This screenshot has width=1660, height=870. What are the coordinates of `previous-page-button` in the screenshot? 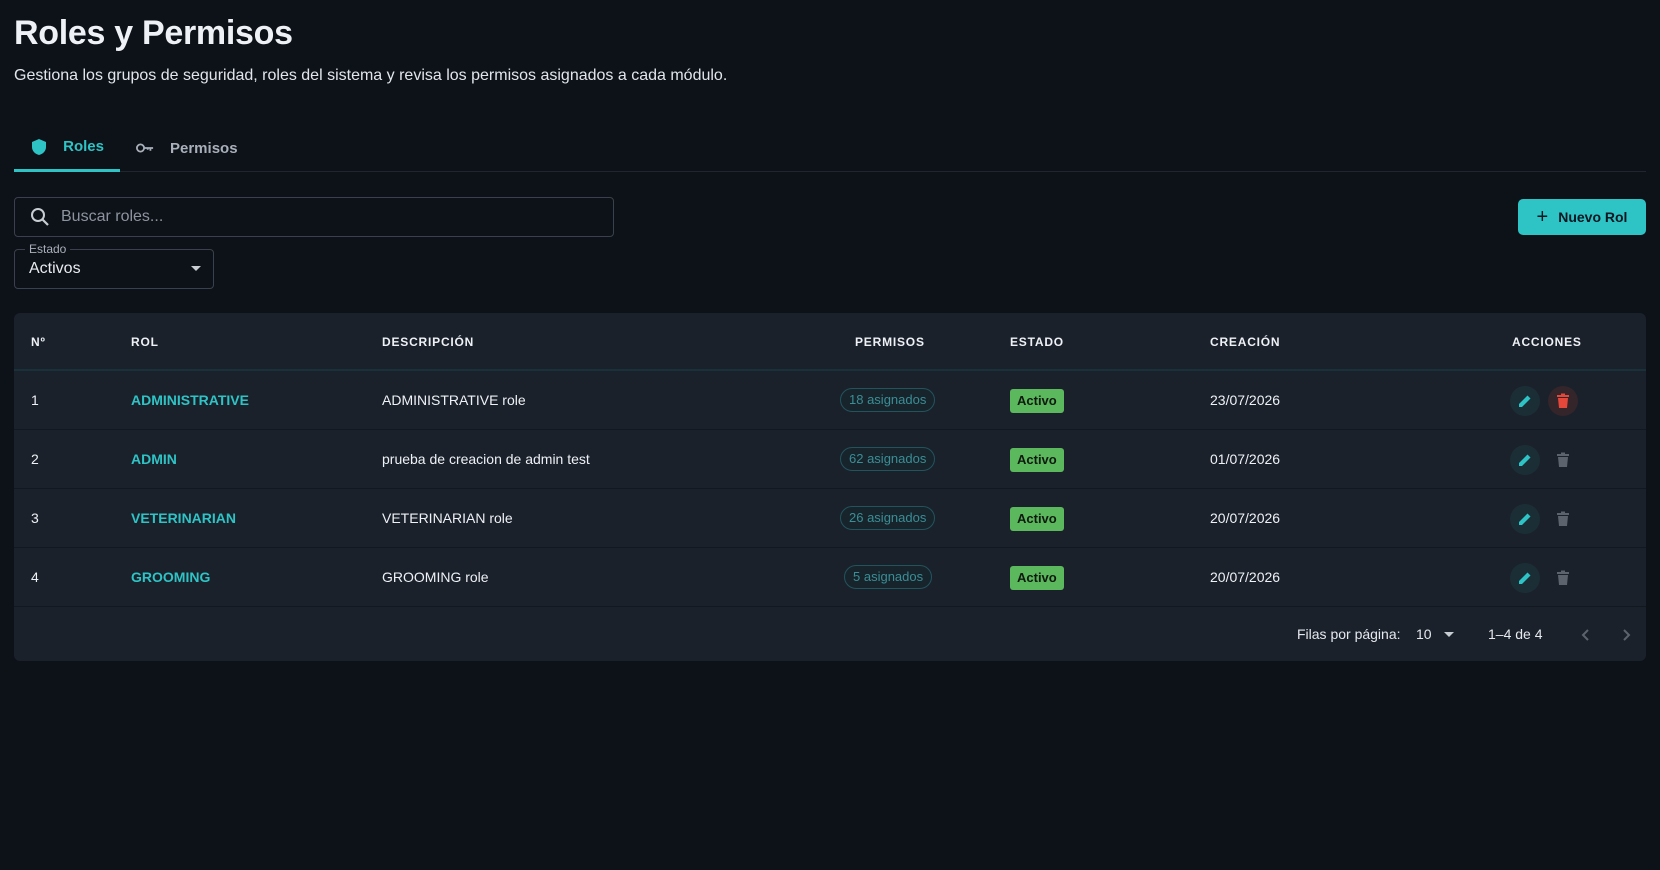 It's located at (1586, 635).